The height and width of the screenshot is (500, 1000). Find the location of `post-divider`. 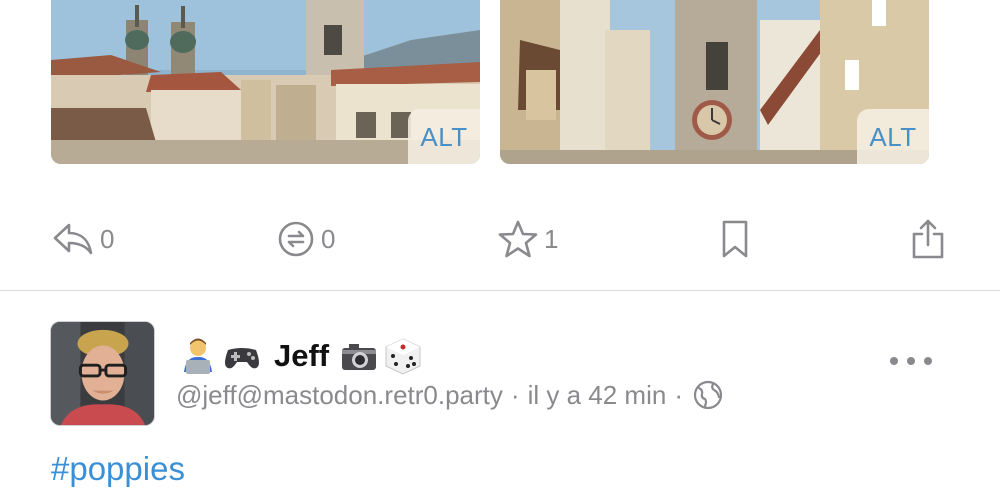

post-divider is located at coordinates (500, 290).